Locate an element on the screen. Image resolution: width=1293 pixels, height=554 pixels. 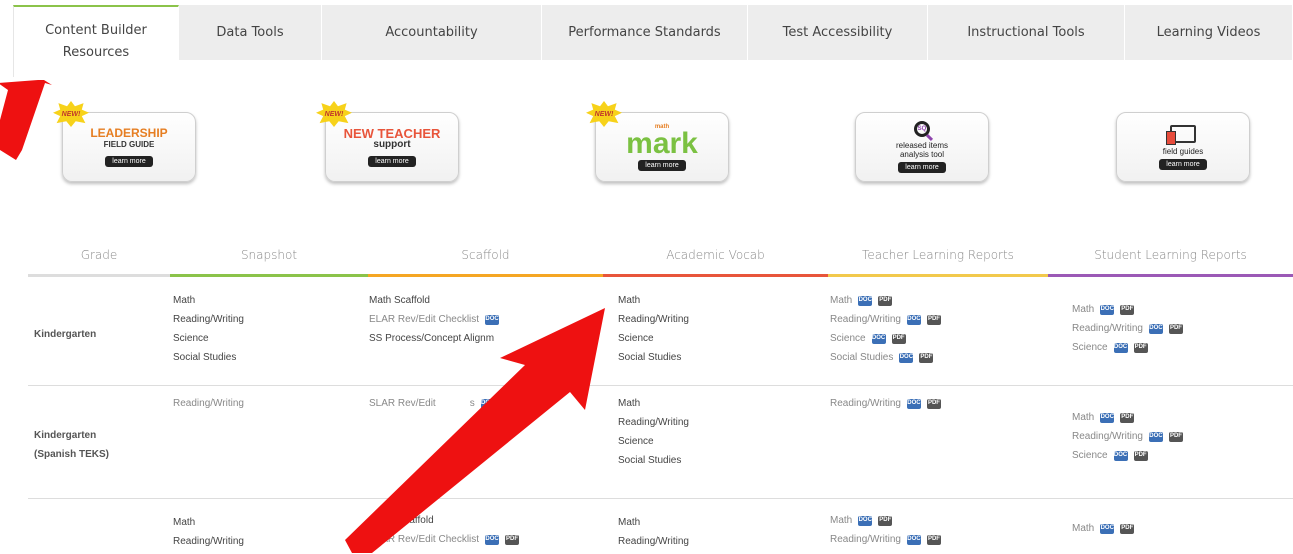
arrow-to-tab is located at coordinates (26, 120).